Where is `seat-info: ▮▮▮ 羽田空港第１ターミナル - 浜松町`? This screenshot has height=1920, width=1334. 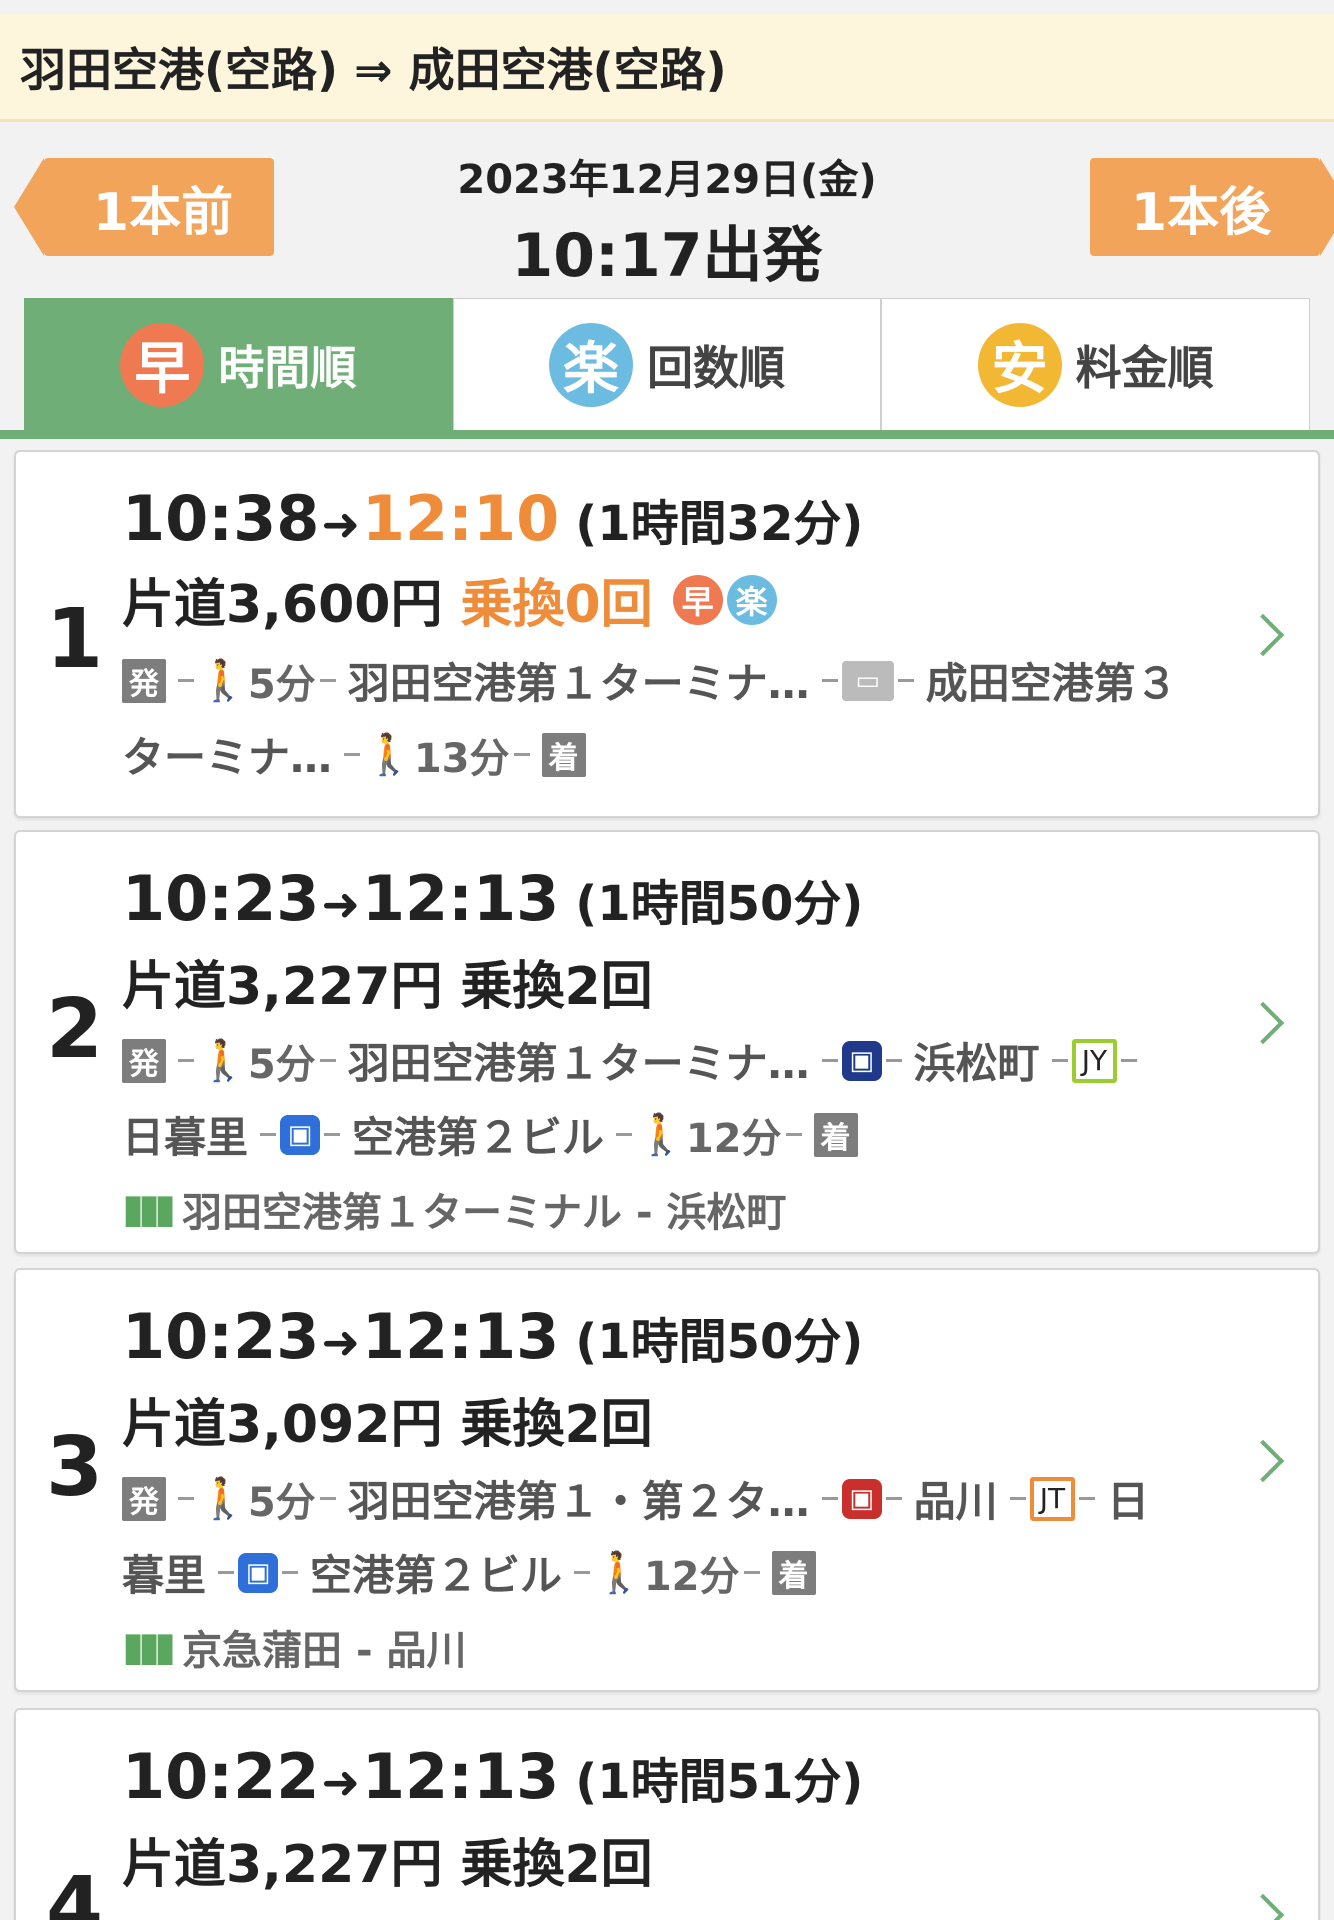 seat-info: ▮▮▮ 羽田空港第１ターミナル - 浜松町 is located at coordinates (454, 1209).